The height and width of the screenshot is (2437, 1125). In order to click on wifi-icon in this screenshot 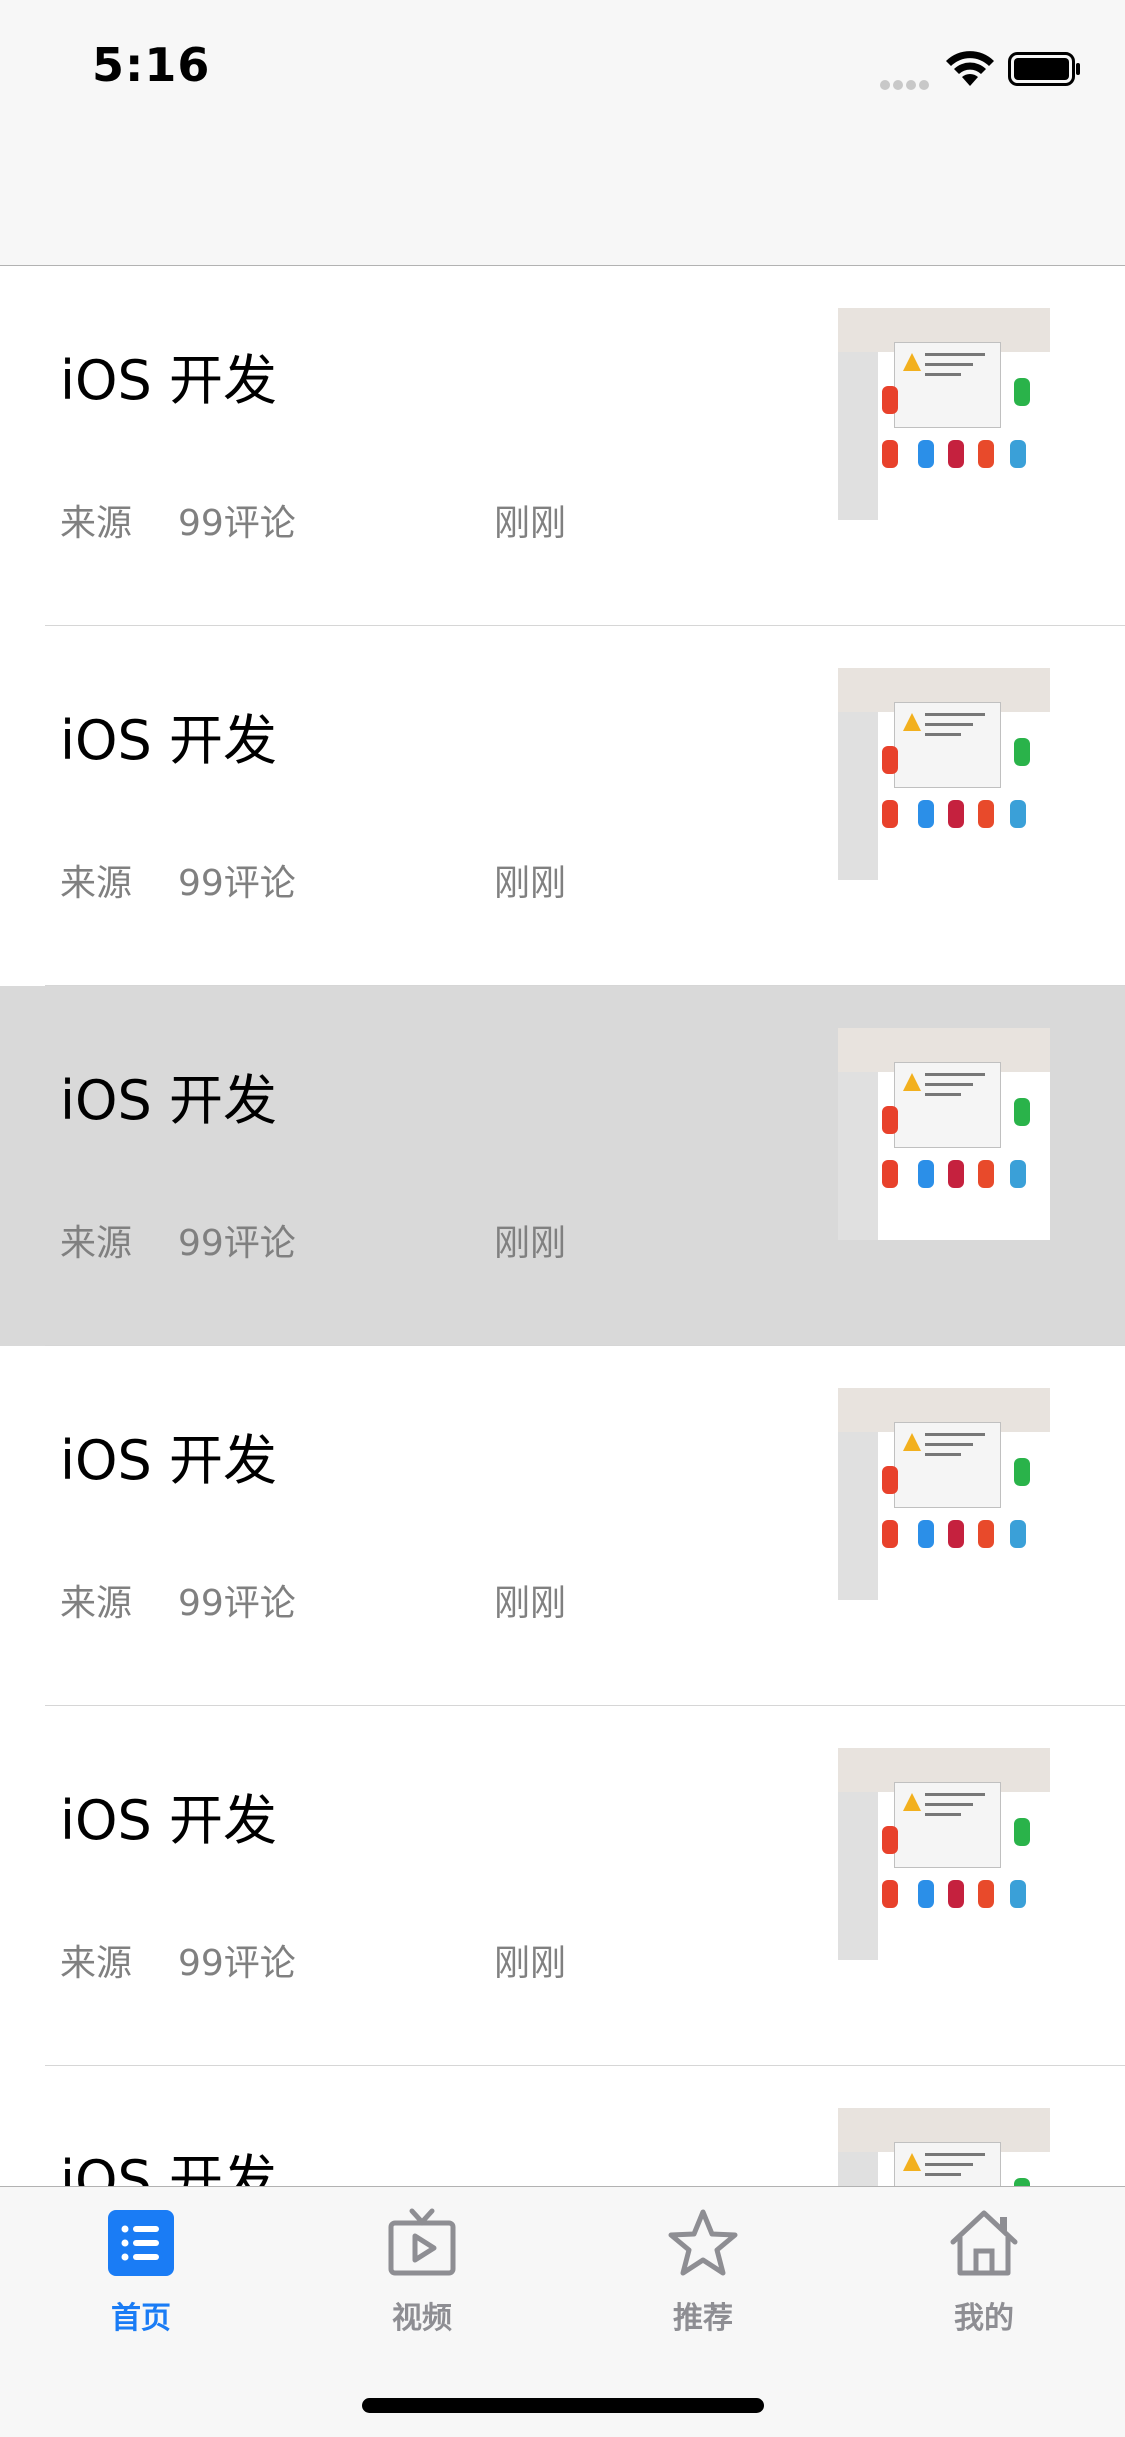, I will do `click(970, 68)`.